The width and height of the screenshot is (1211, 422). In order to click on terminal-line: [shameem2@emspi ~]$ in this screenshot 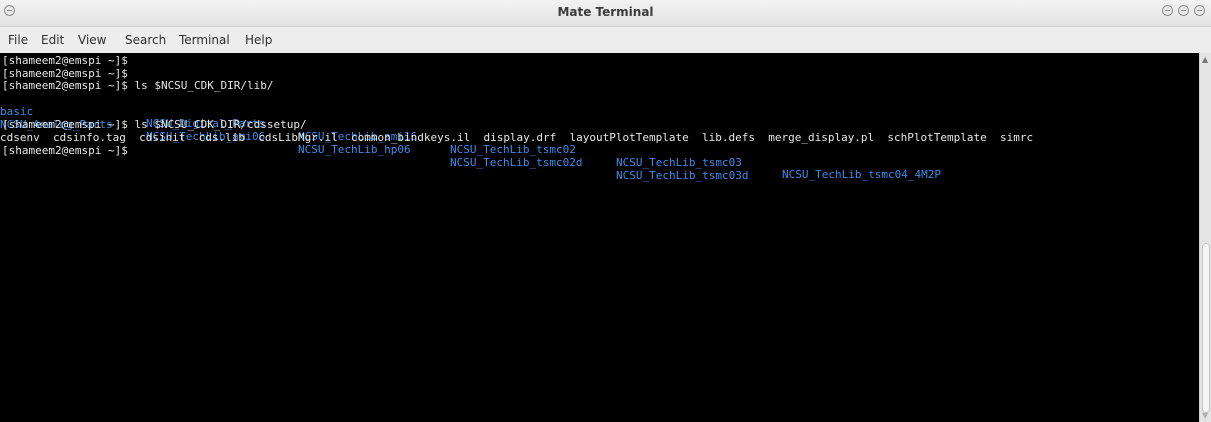, I will do `click(65, 60)`.